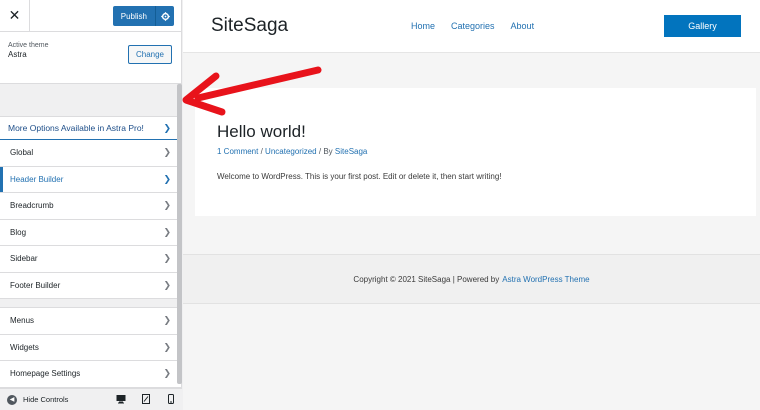 The height and width of the screenshot is (410, 760). Describe the element at coordinates (24, 347) in the screenshot. I see `sidebar-item-label: Widgets` at that location.